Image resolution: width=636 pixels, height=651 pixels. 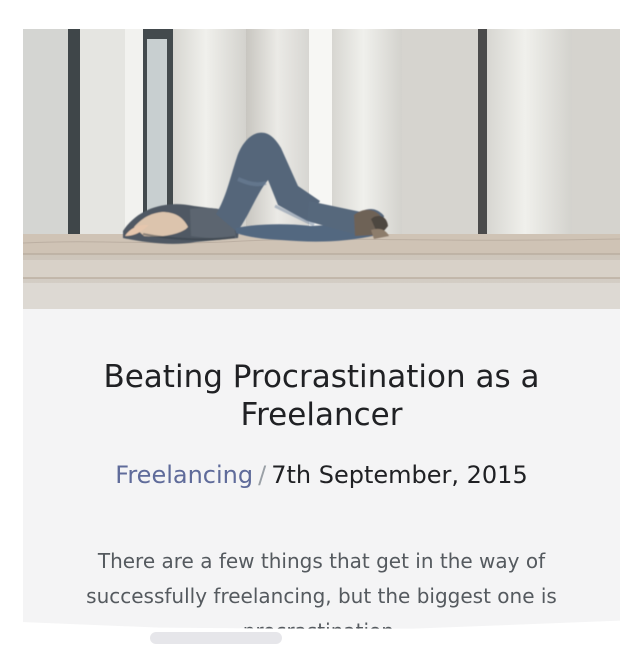 I want to click on article-title: Beating Procrastination as a Freelancer, so click(x=321, y=396).